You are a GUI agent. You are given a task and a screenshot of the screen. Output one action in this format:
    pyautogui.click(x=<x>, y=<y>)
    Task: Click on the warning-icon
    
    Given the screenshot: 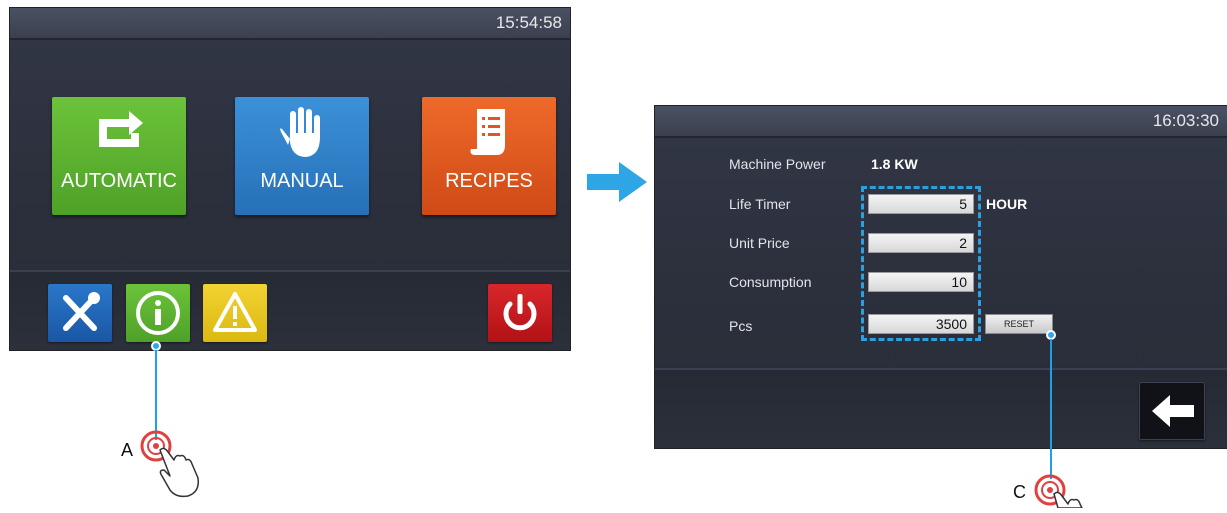 What is the action you would take?
    pyautogui.click(x=235, y=312)
    